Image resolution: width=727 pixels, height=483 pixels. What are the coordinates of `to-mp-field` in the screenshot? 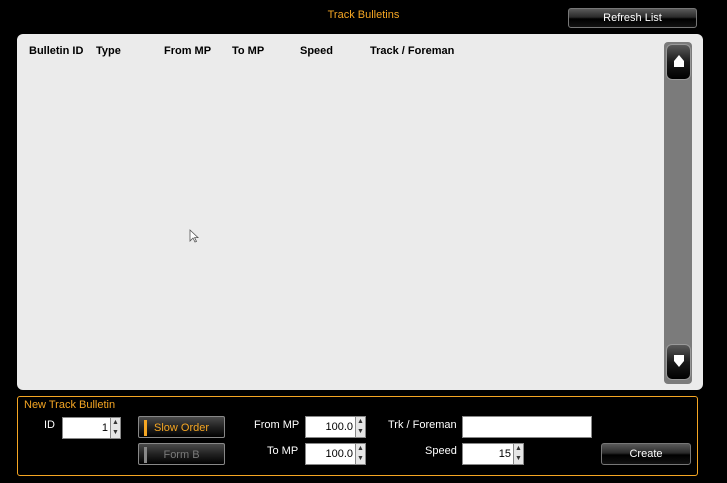 It's located at (330, 454).